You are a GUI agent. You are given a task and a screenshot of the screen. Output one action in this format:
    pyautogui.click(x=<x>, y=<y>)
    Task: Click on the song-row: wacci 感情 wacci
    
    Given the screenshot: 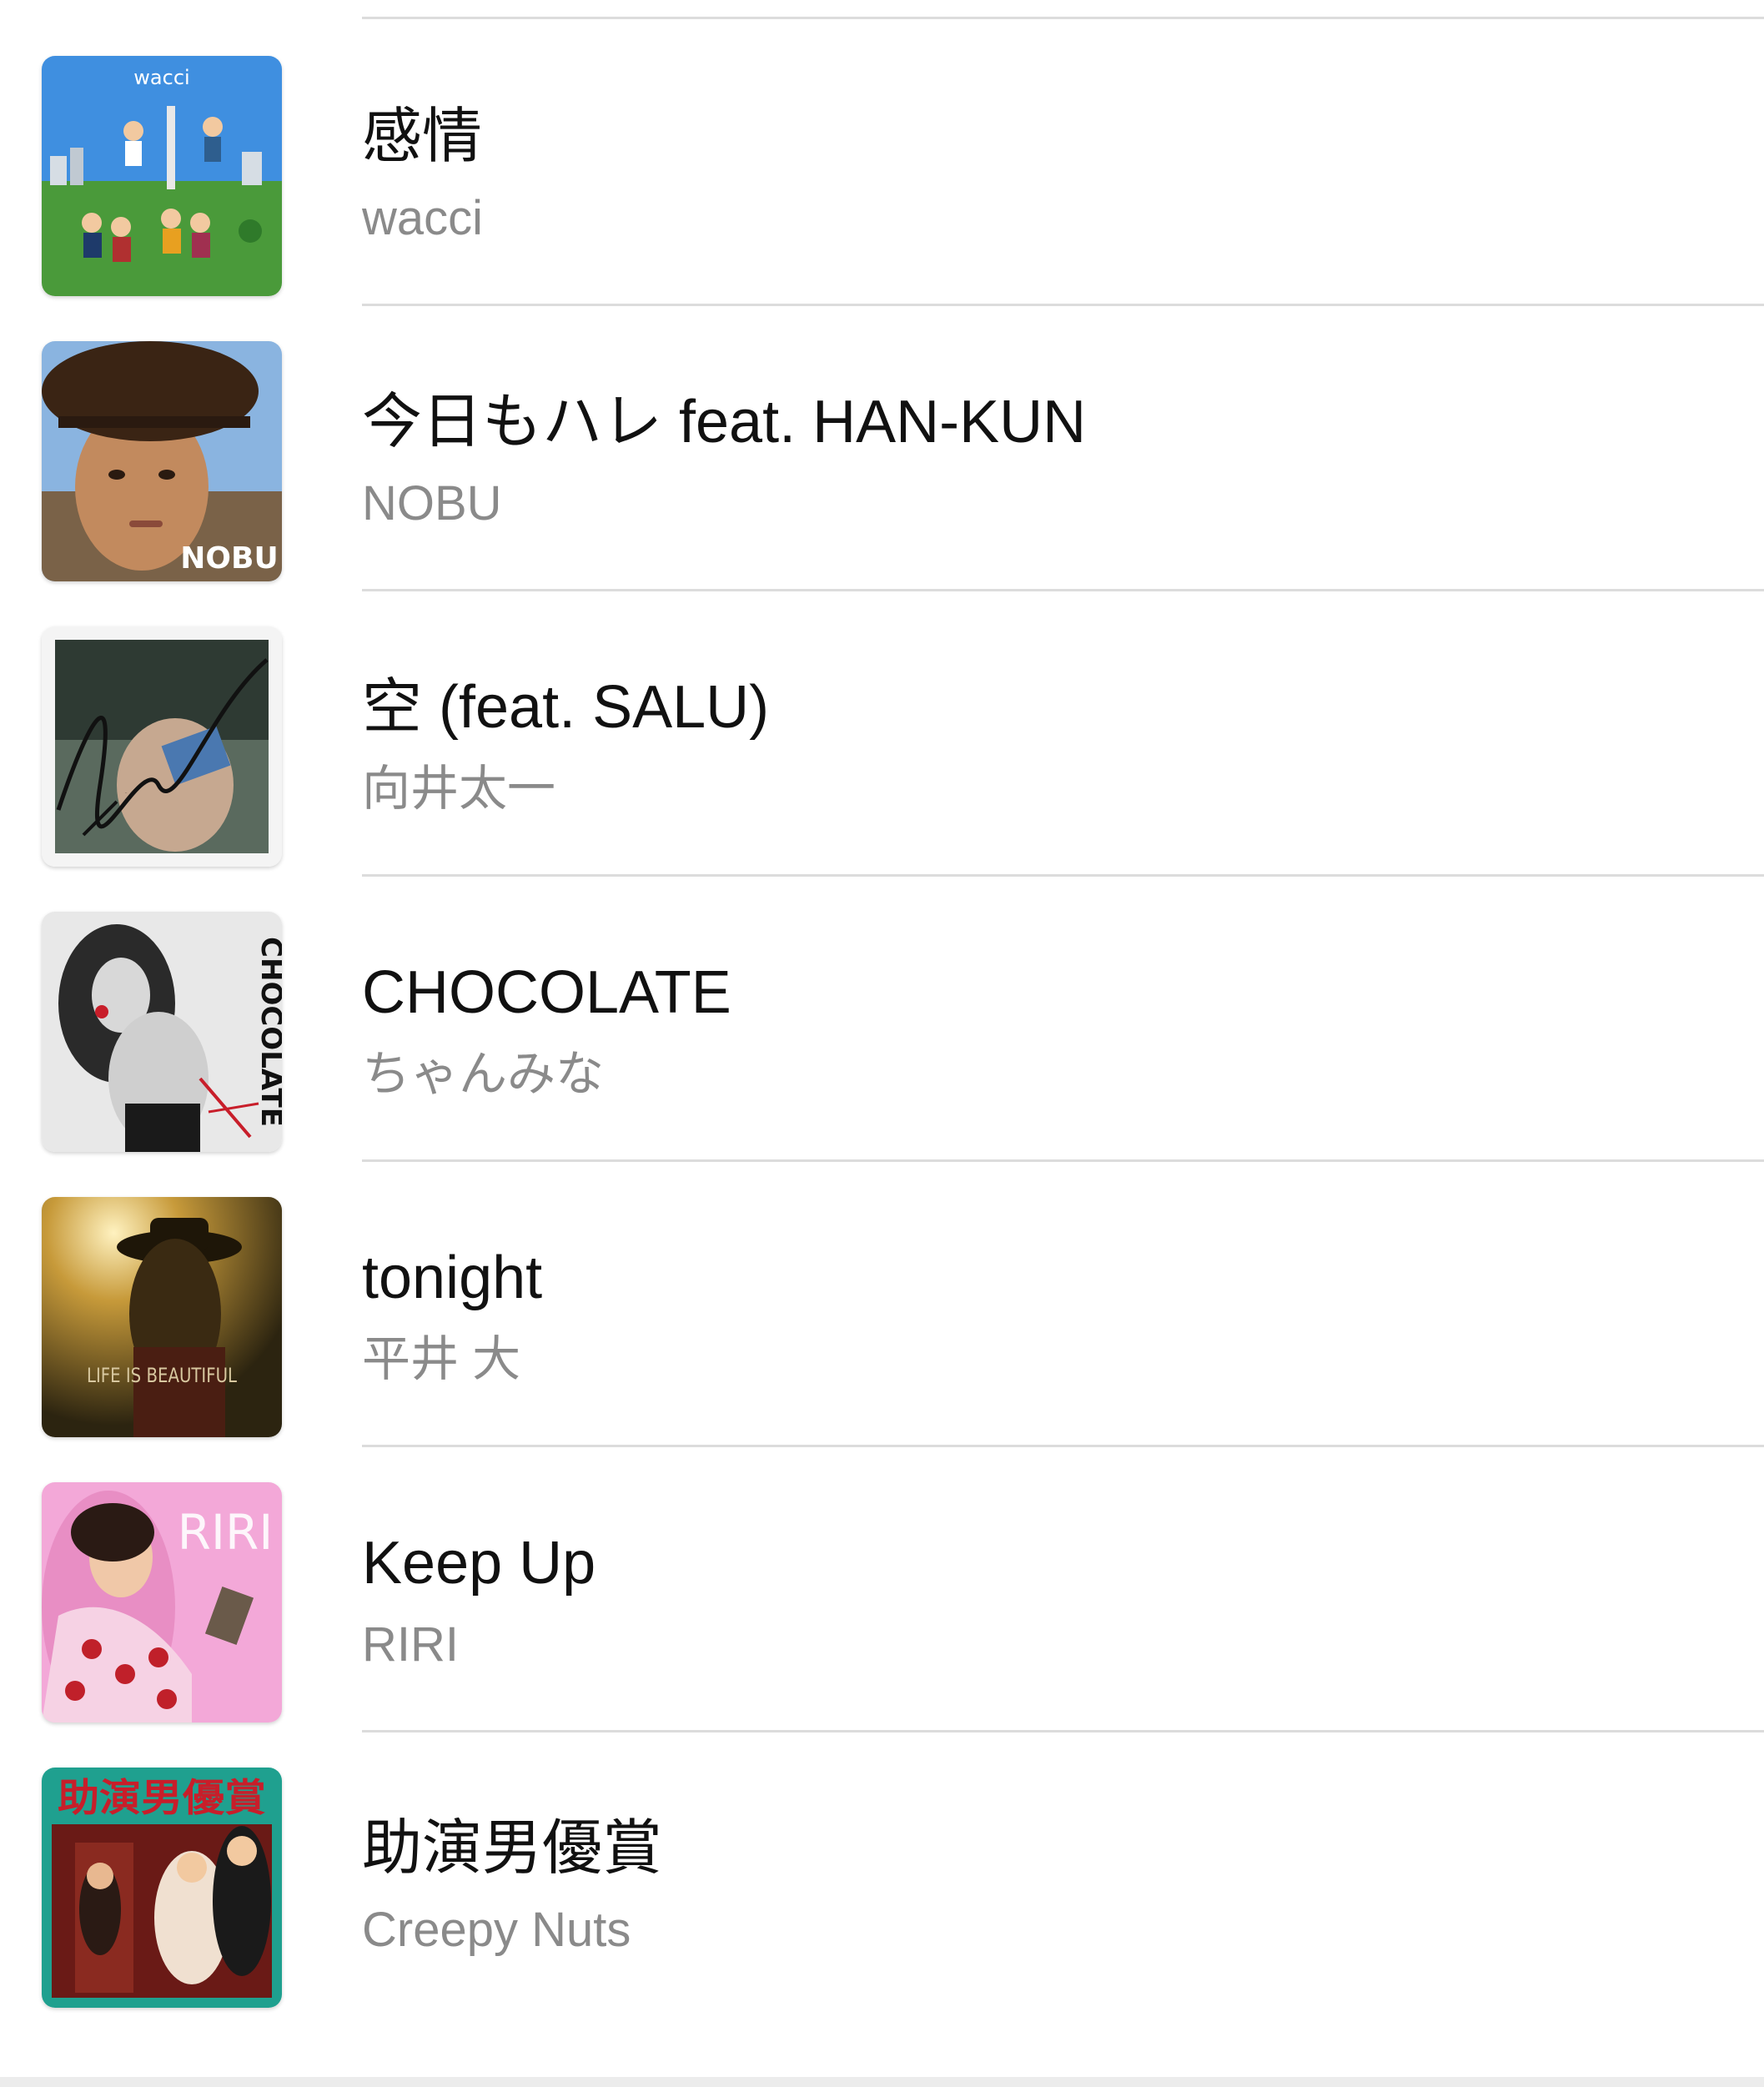 What is the action you would take?
    pyautogui.click(x=882, y=162)
    